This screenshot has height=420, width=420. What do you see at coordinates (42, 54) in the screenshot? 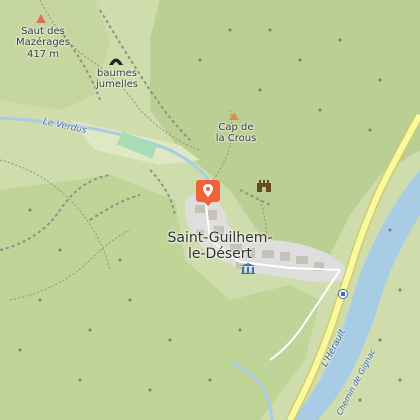
I see `label-saut-elevation: 417 m` at bounding box center [42, 54].